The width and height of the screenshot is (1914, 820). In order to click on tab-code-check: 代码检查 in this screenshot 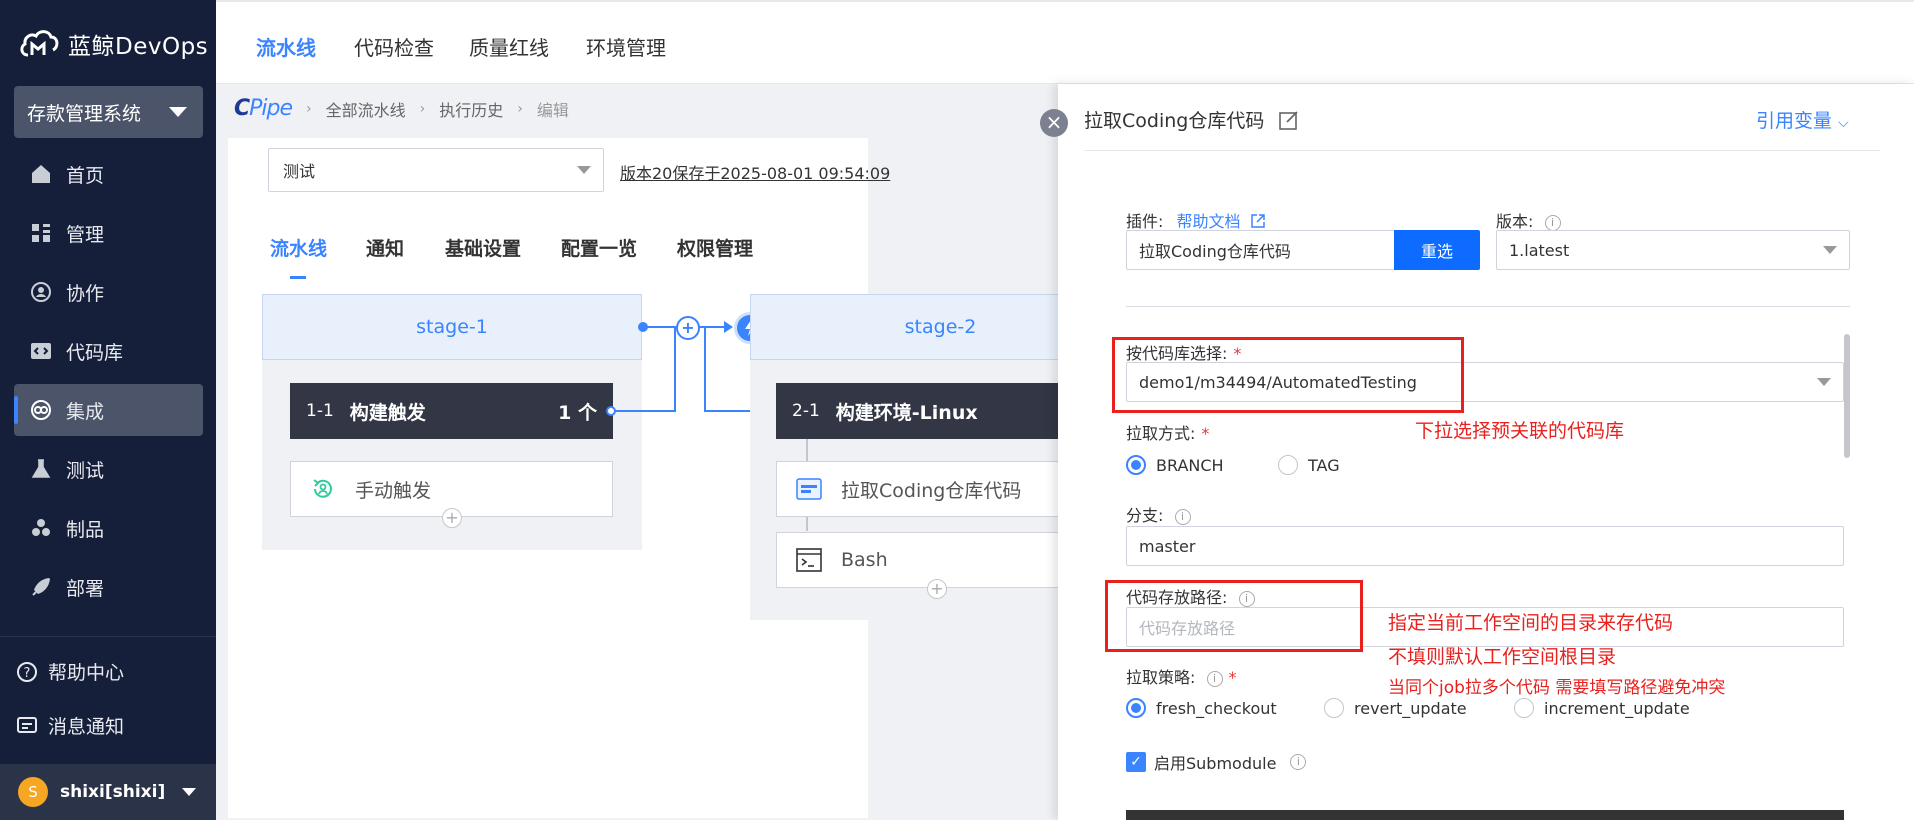, I will do `click(394, 46)`.